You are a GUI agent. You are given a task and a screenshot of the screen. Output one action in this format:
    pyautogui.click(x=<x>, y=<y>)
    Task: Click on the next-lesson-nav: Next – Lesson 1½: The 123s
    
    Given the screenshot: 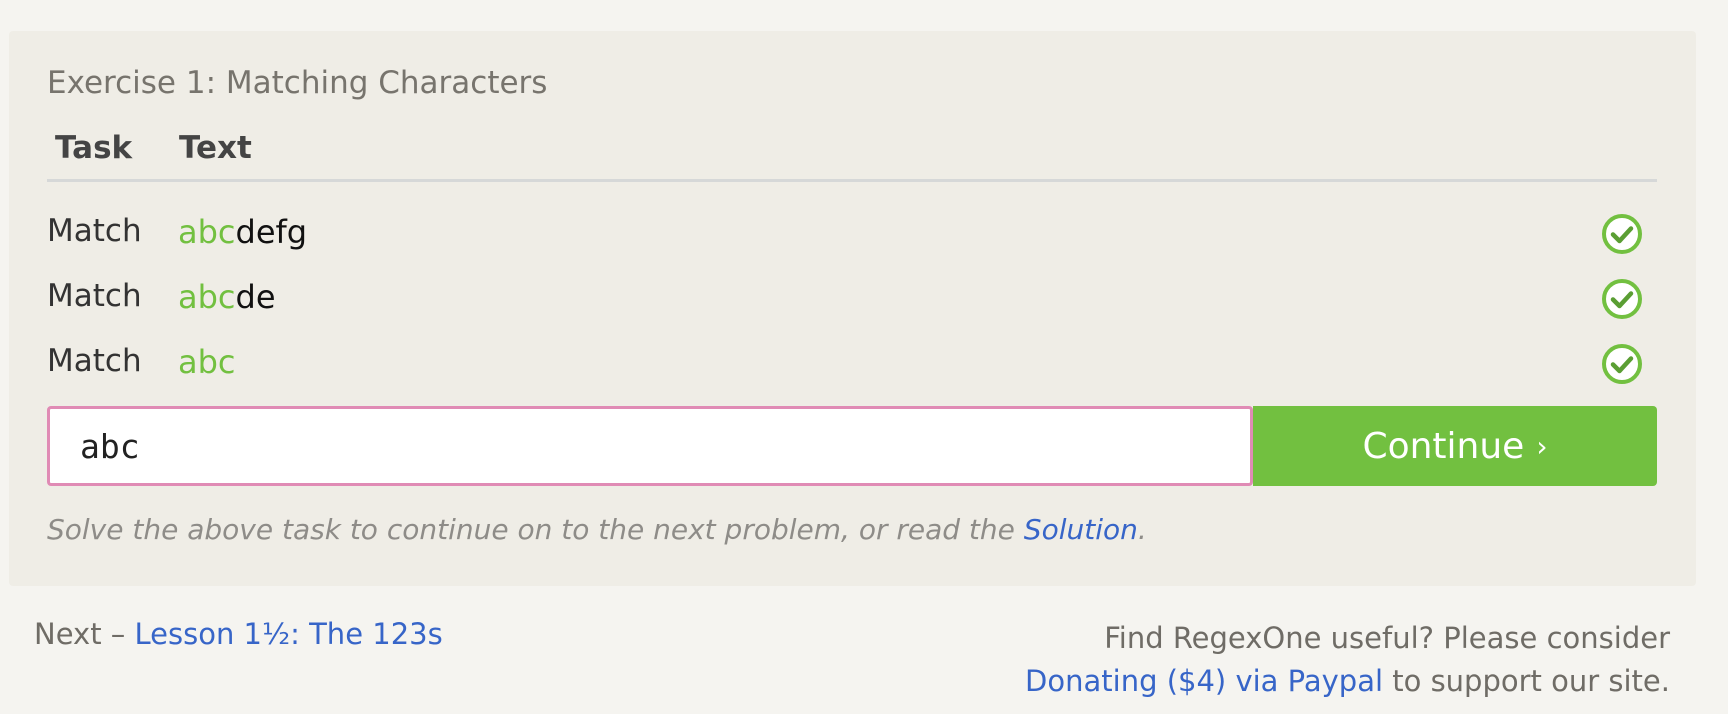 What is the action you would take?
    pyautogui.click(x=238, y=634)
    